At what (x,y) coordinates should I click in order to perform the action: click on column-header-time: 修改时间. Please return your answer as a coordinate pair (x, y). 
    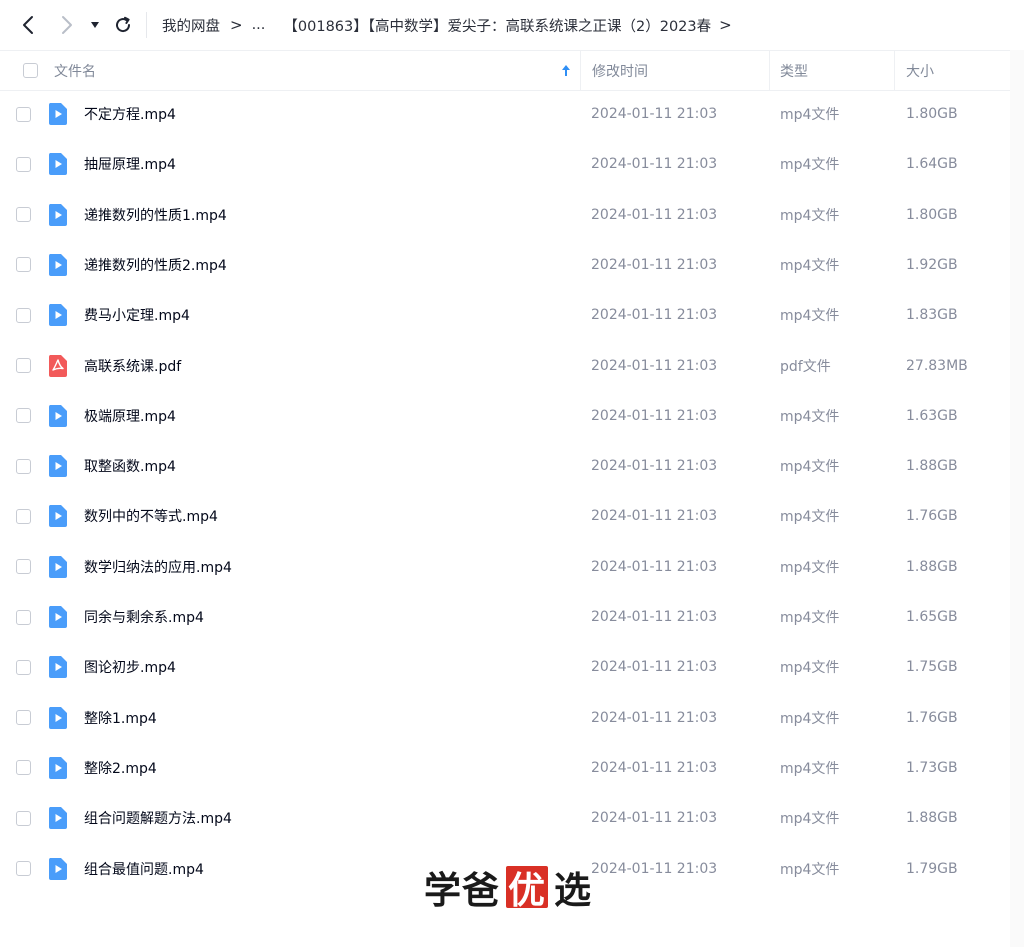
    Looking at the image, I should click on (620, 70).